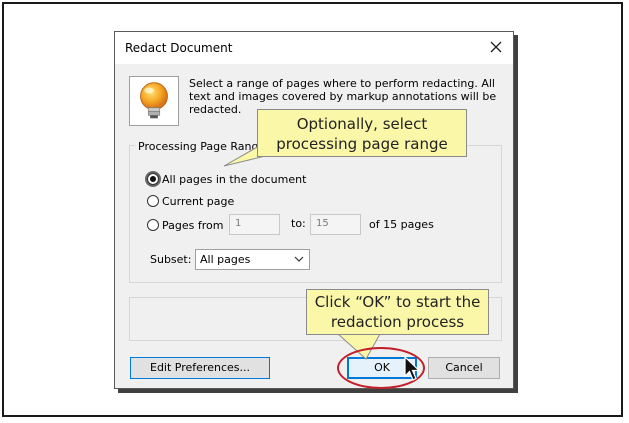  What do you see at coordinates (362, 144) in the screenshot?
I see `callout-text: processing page range` at bounding box center [362, 144].